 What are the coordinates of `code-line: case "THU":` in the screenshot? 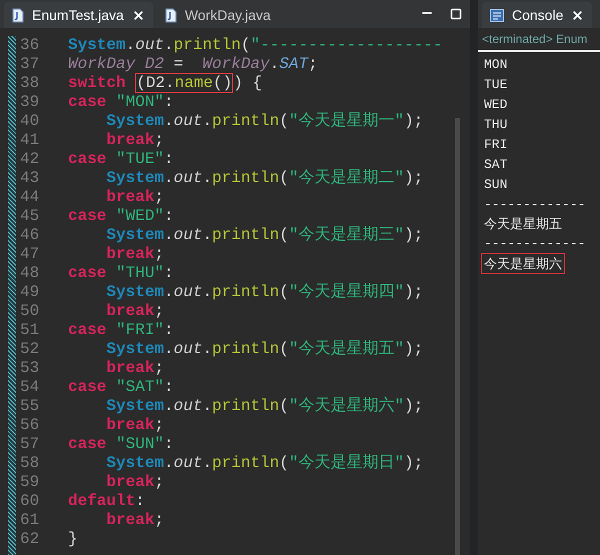 It's located at (121, 273).